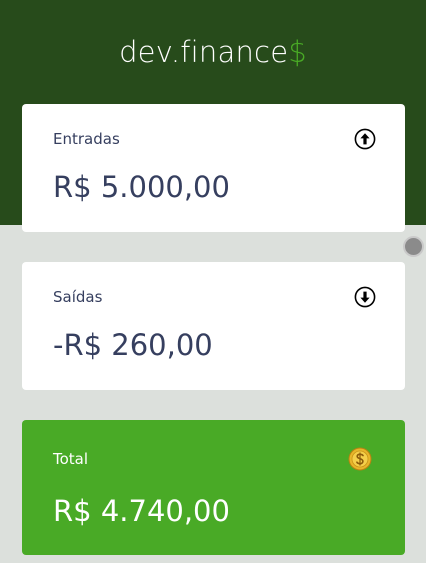 The image size is (426, 563). What do you see at coordinates (141, 511) in the screenshot?
I see `total-amount: R$ 4.740,00` at bounding box center [141, 511].